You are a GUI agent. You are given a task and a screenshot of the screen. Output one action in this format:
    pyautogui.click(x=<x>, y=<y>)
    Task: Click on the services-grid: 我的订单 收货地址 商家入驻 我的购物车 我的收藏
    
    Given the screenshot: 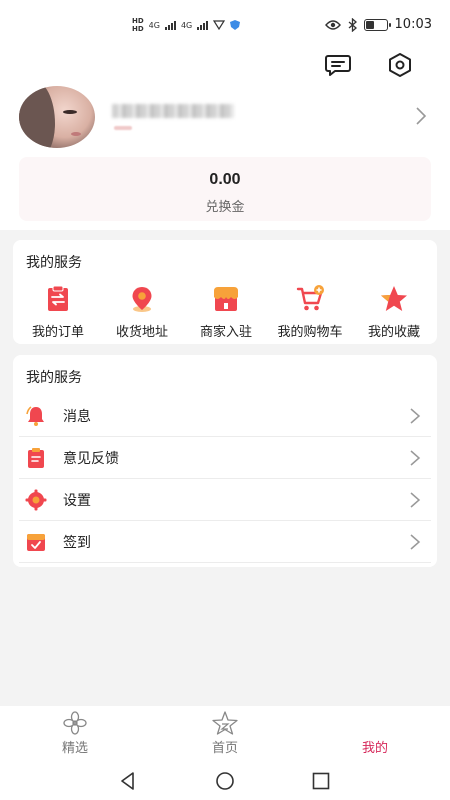 What is the action you would take?
    pyautogui.click(x=225, y=312)
    